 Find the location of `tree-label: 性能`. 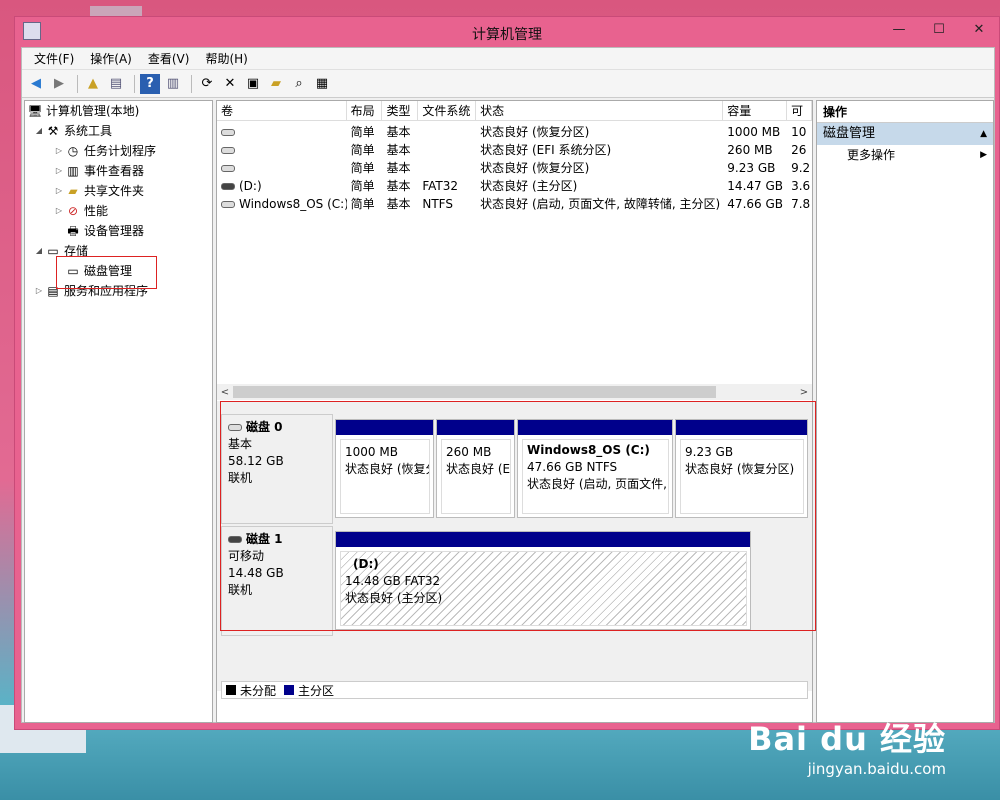

tree-label: 性能 is located at coordinates (96, 211).